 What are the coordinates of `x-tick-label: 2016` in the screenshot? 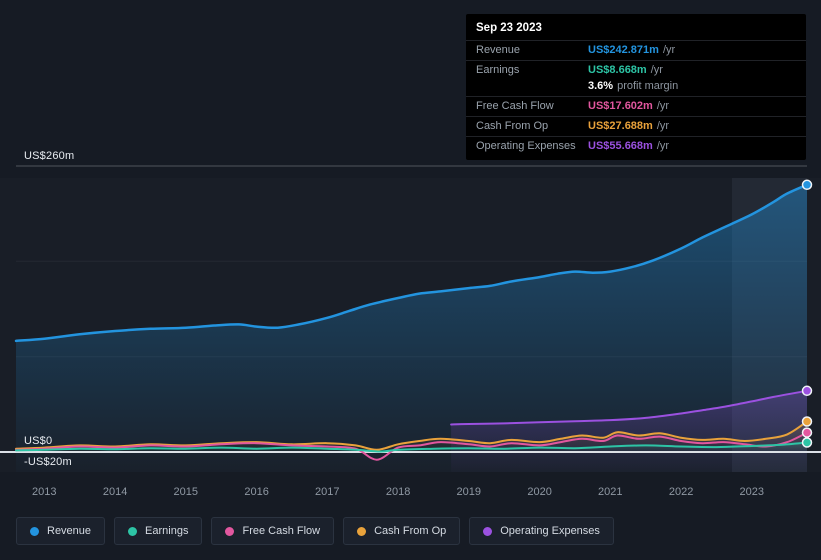 It's located at (256, 492).